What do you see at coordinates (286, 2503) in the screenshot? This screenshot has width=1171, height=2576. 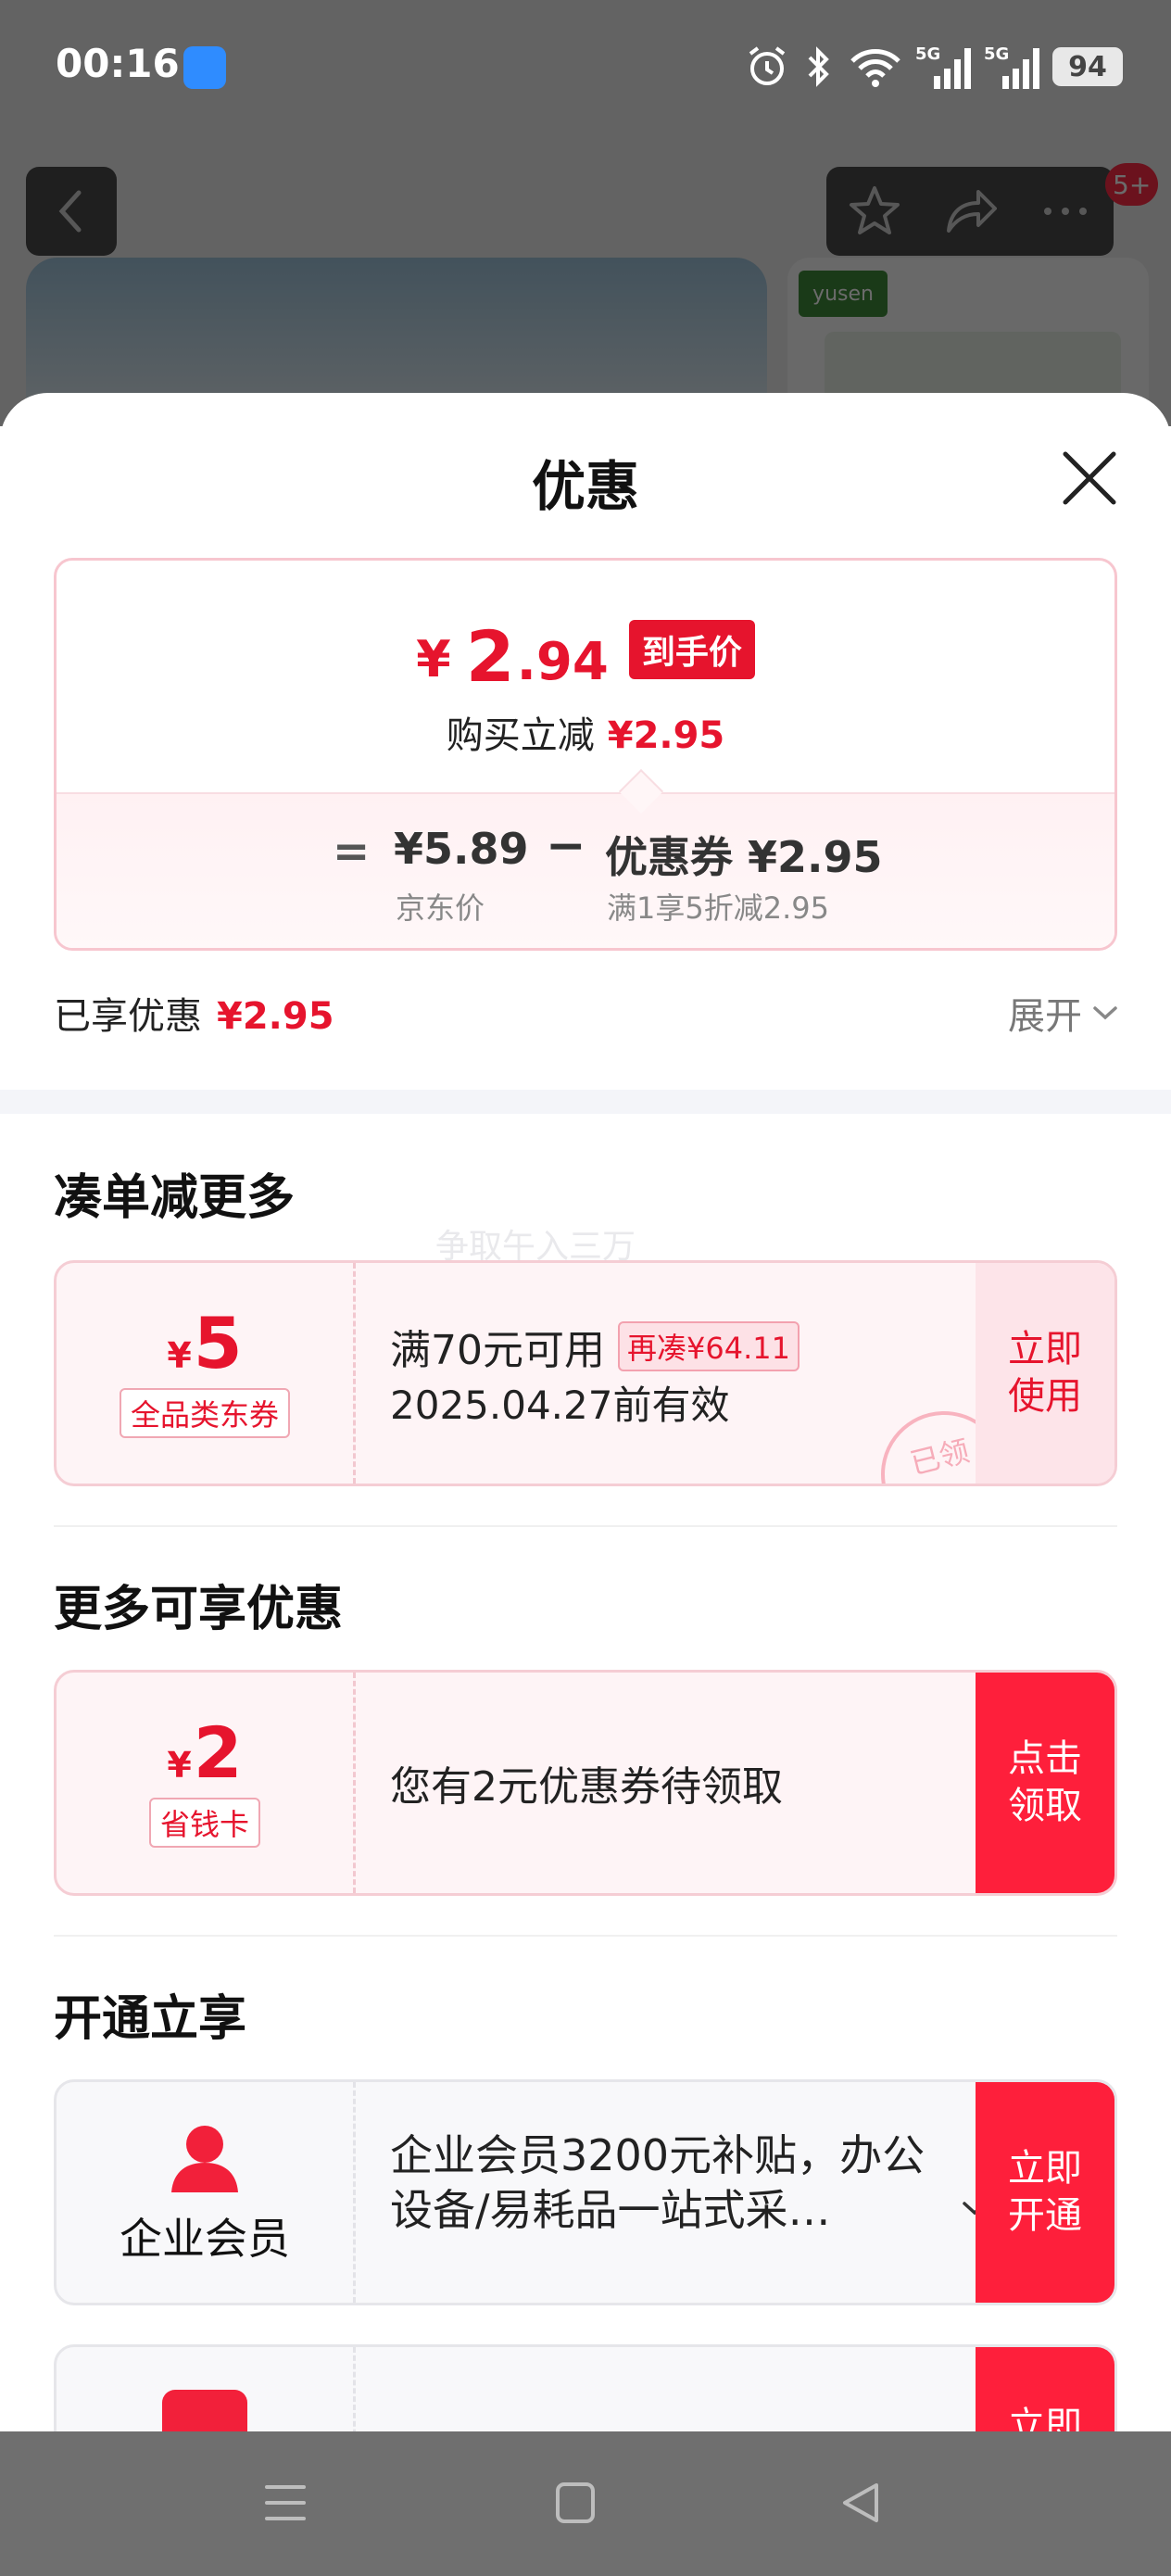 I see `menu-icon` at bounding box center [286, 2503].